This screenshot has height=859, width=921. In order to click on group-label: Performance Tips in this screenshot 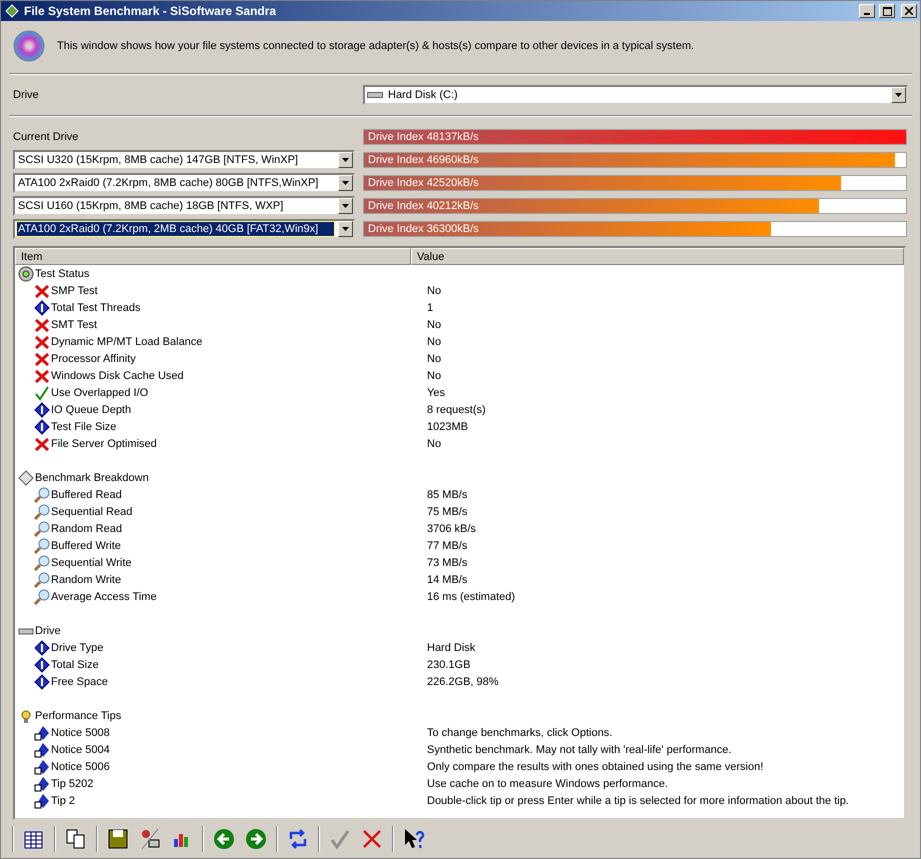, I will do `click(224, 716)`.